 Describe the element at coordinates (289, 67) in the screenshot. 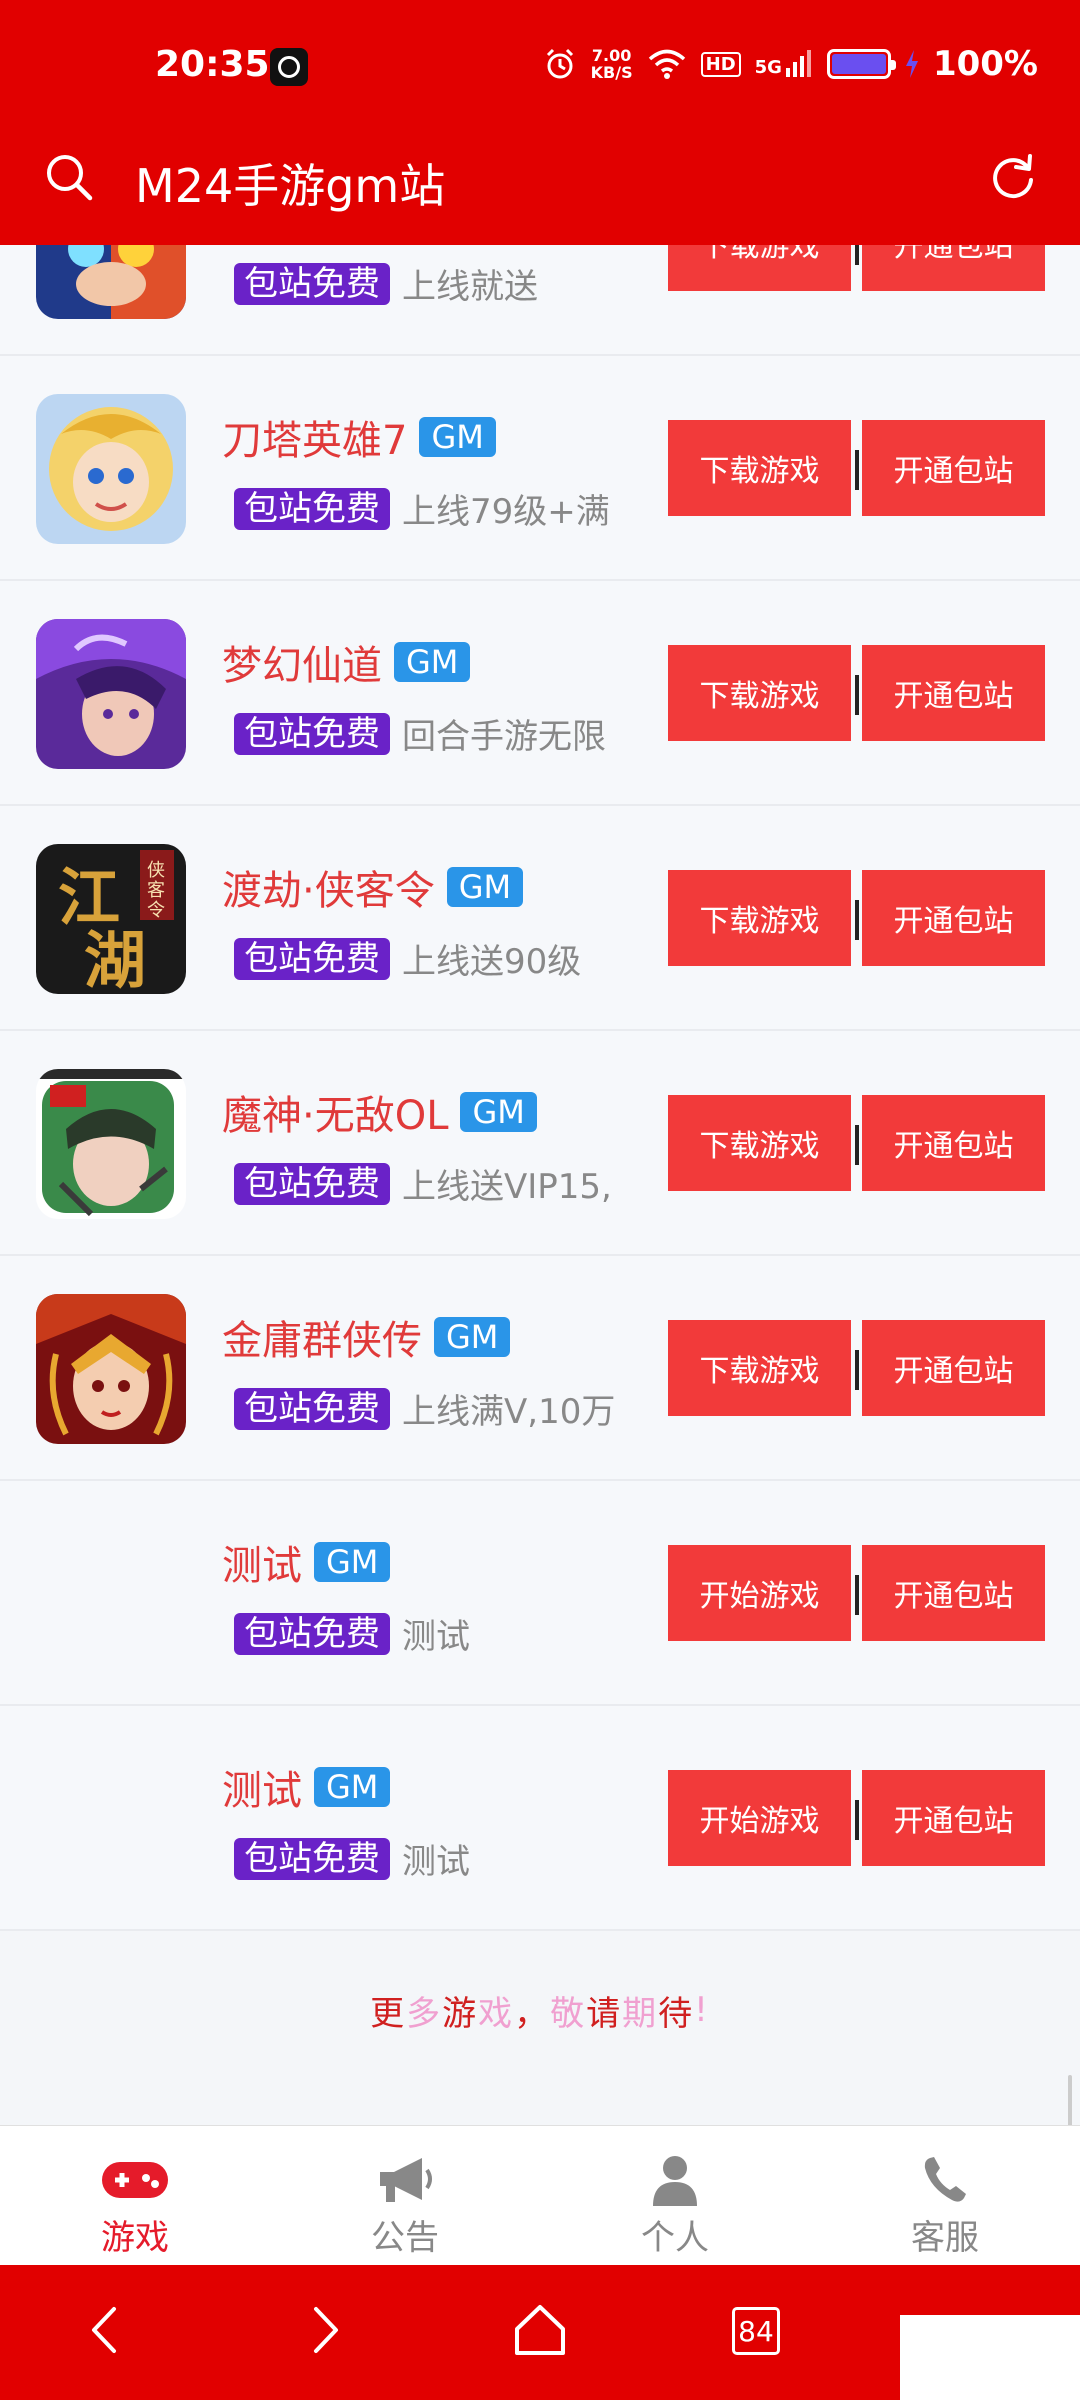

I see `notification-app-icon` at that location.